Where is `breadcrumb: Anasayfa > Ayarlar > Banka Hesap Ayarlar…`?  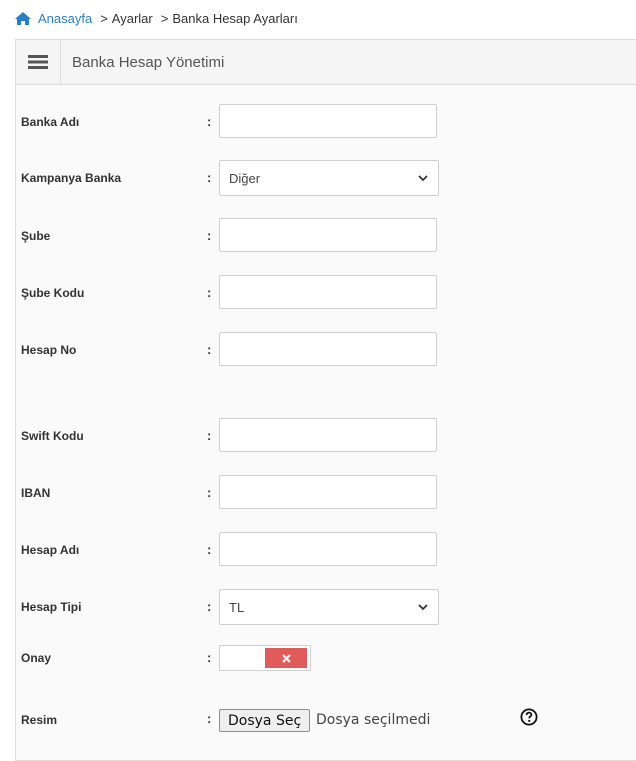 breadcrumb: Anasayfa > Ayarlar > Banka Hesap Ayarlar… is located at coordinates (156, 18).